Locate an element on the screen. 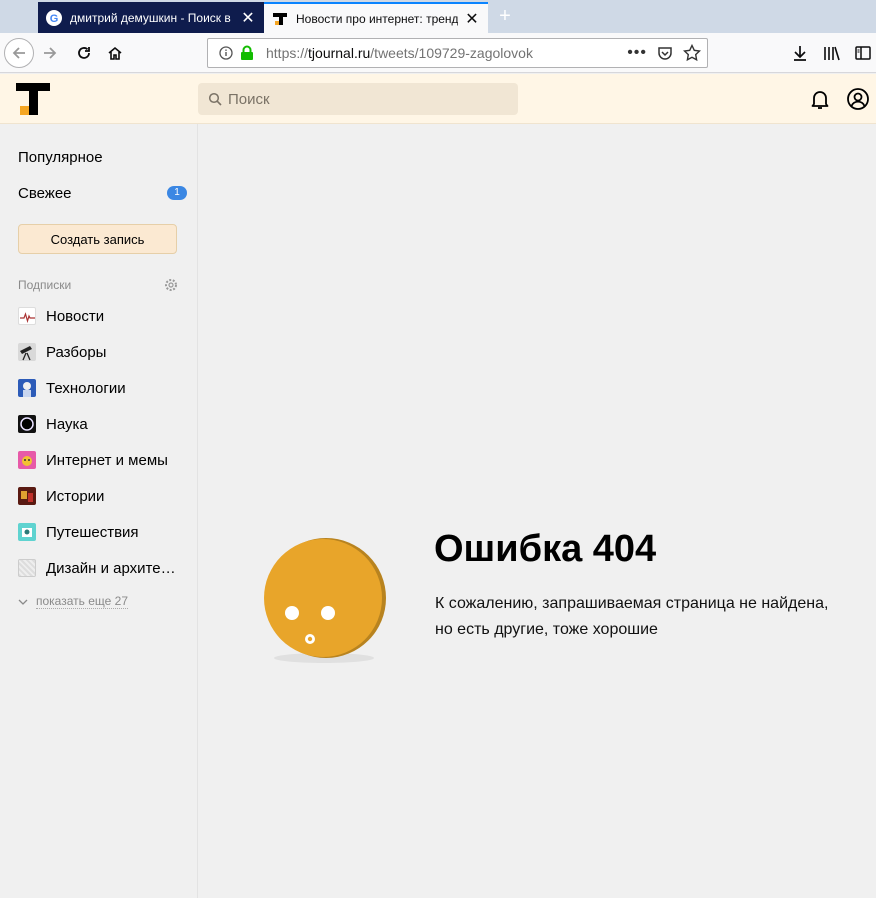 Image resolution: width=876 pixels, height=898 pixels. error-mascot-icon is located at coordinates (324, 601).